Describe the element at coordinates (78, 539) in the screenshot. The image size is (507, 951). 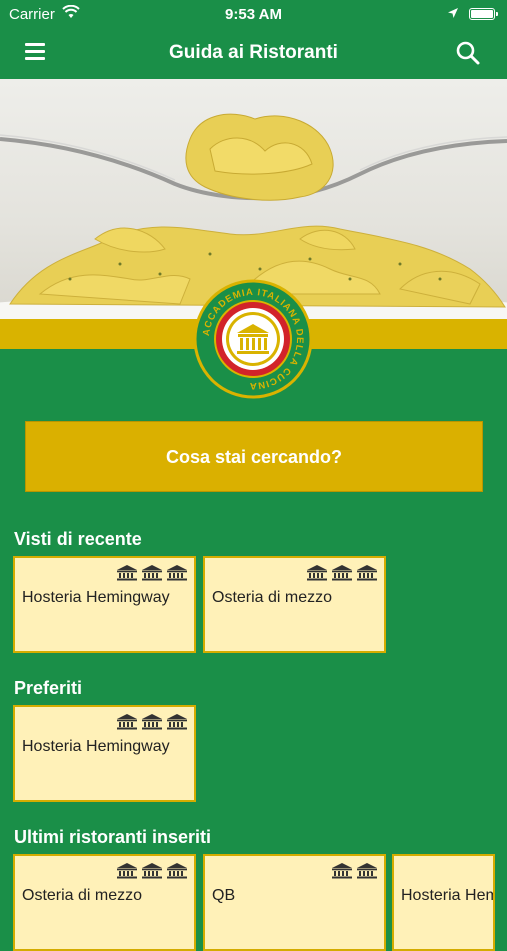
I see `section-title-recent: Visti di recente` at that location.